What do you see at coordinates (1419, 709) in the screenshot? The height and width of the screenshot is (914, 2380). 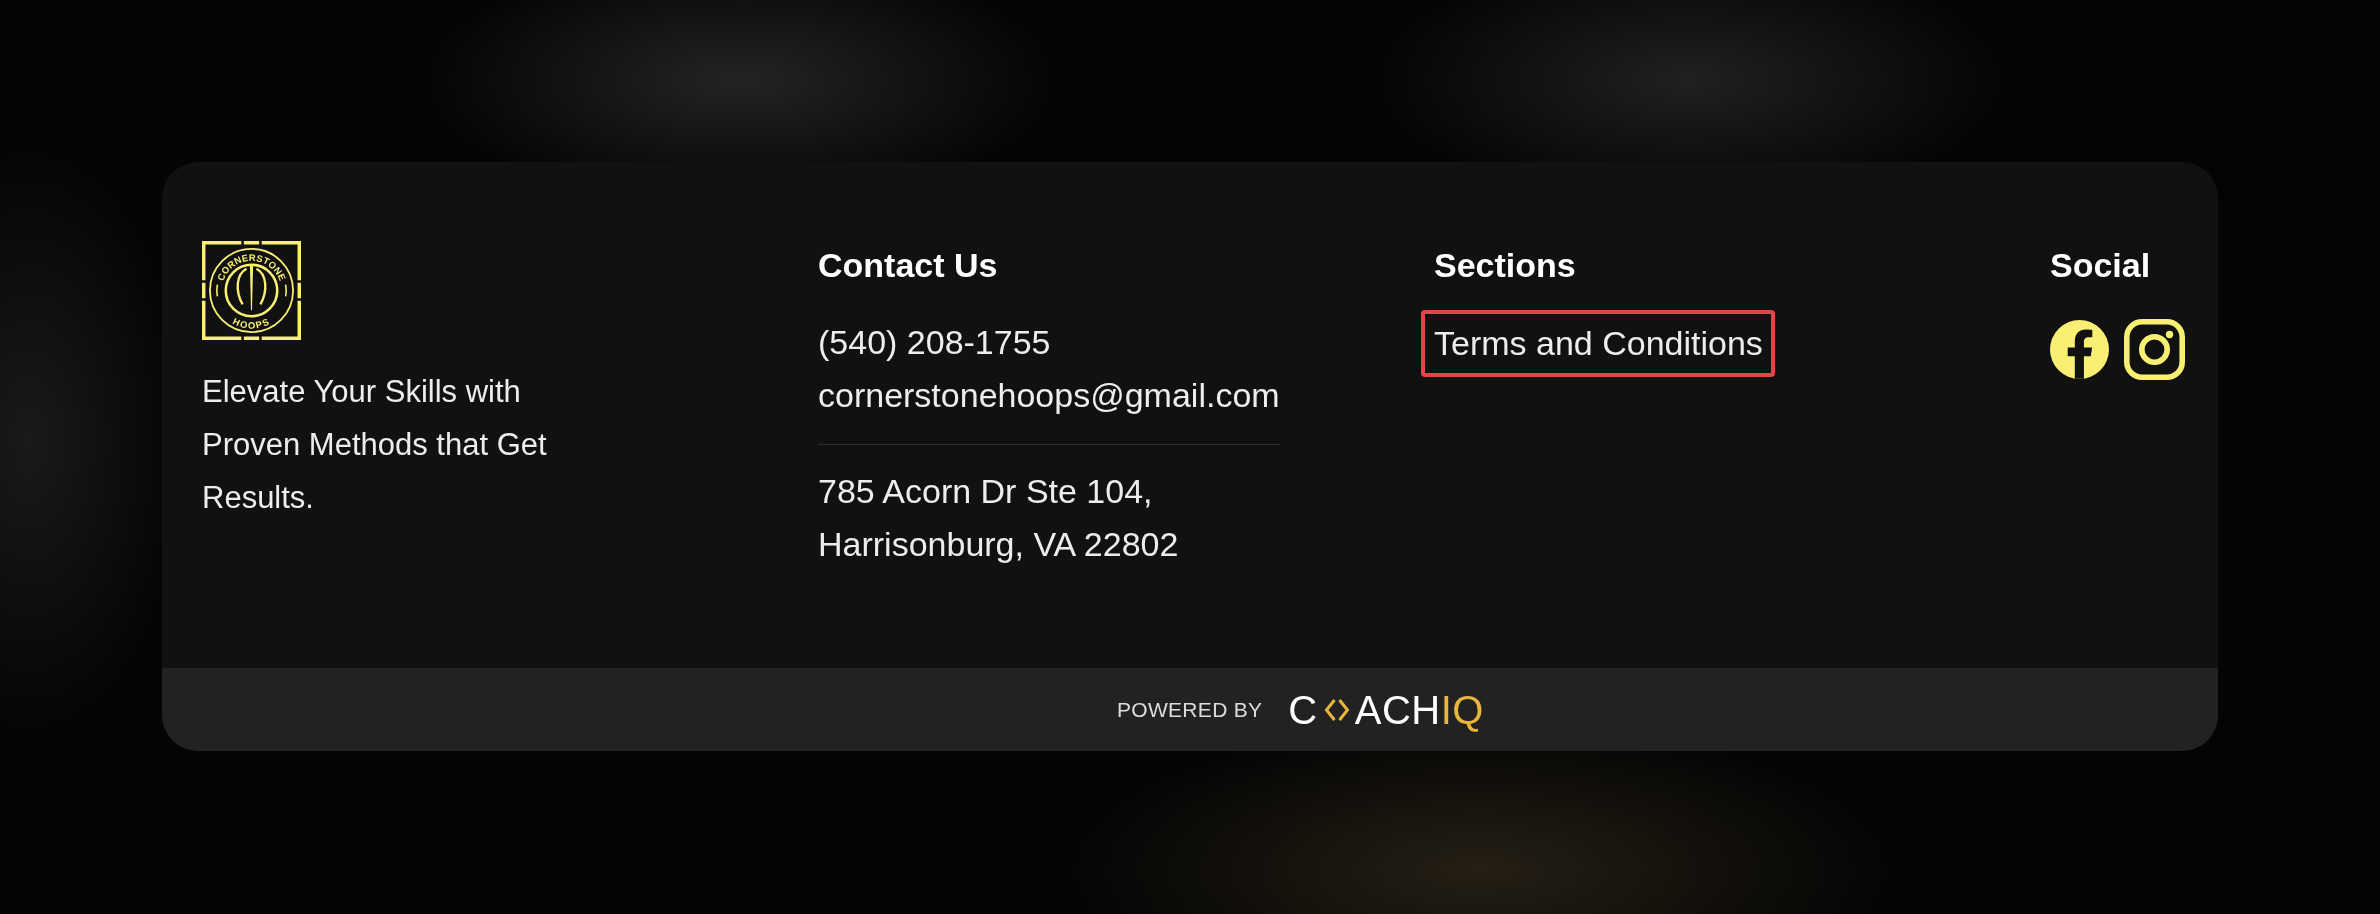 I see `wordmark-end-text: ACHIQ` at bounding box center [1419, 709].